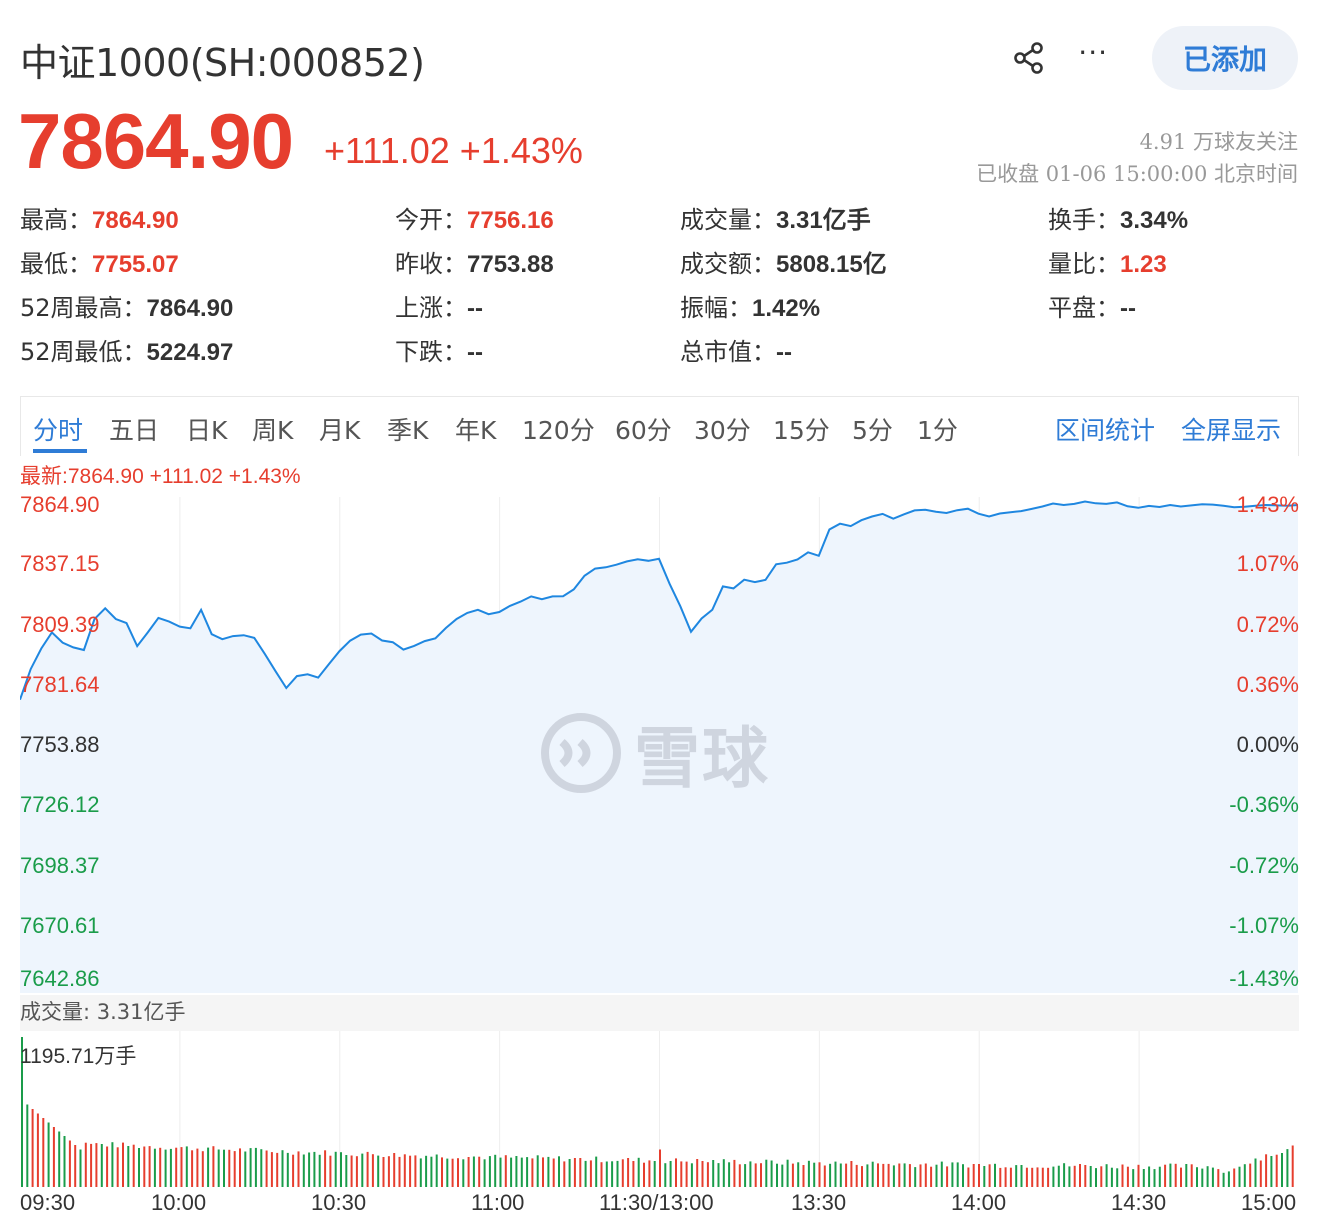  I want to click on snowball-logo-icon, so click(581, 753).